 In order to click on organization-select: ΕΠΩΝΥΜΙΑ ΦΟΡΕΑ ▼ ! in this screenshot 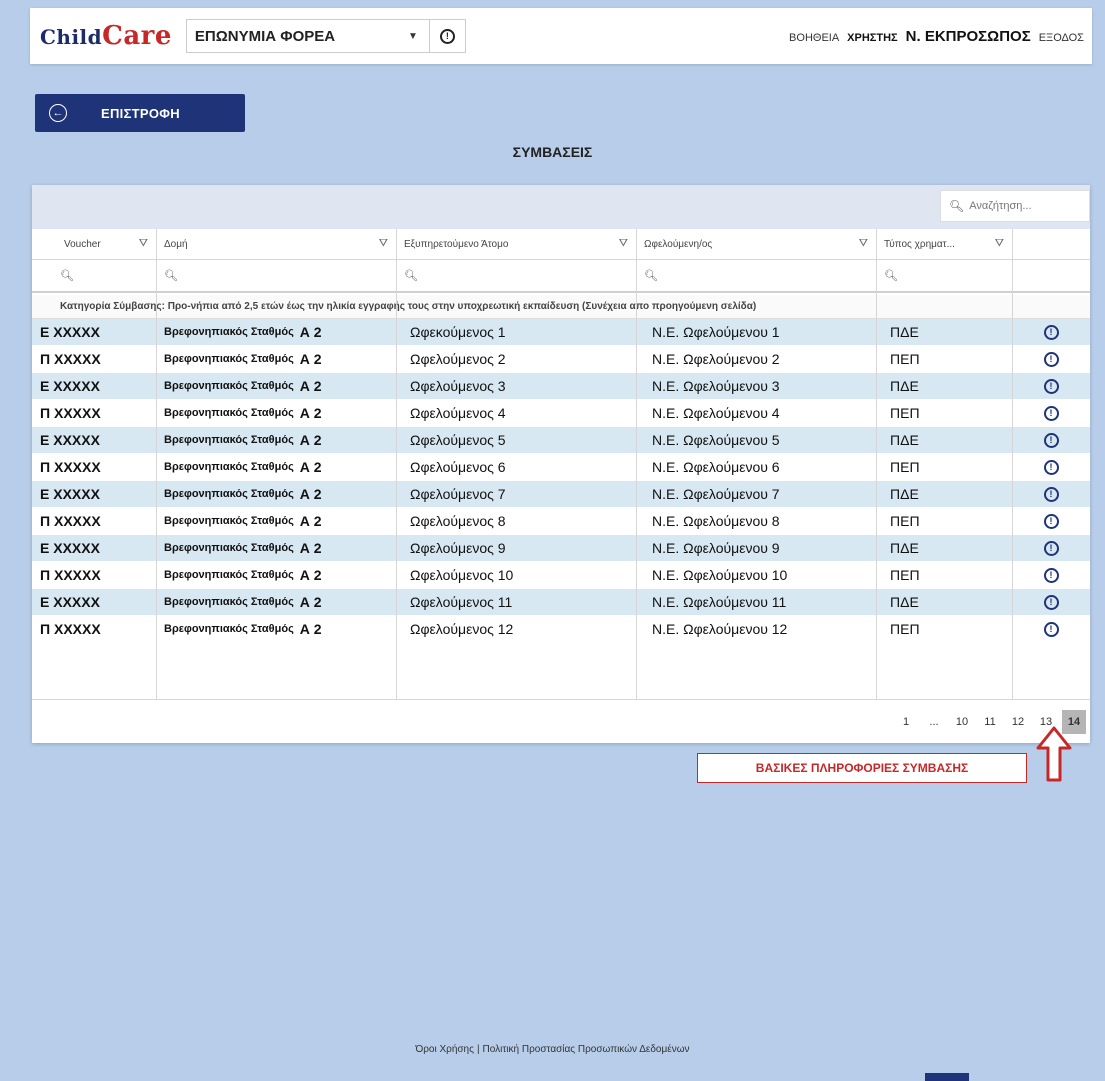, I will do `click(325, 36)`.